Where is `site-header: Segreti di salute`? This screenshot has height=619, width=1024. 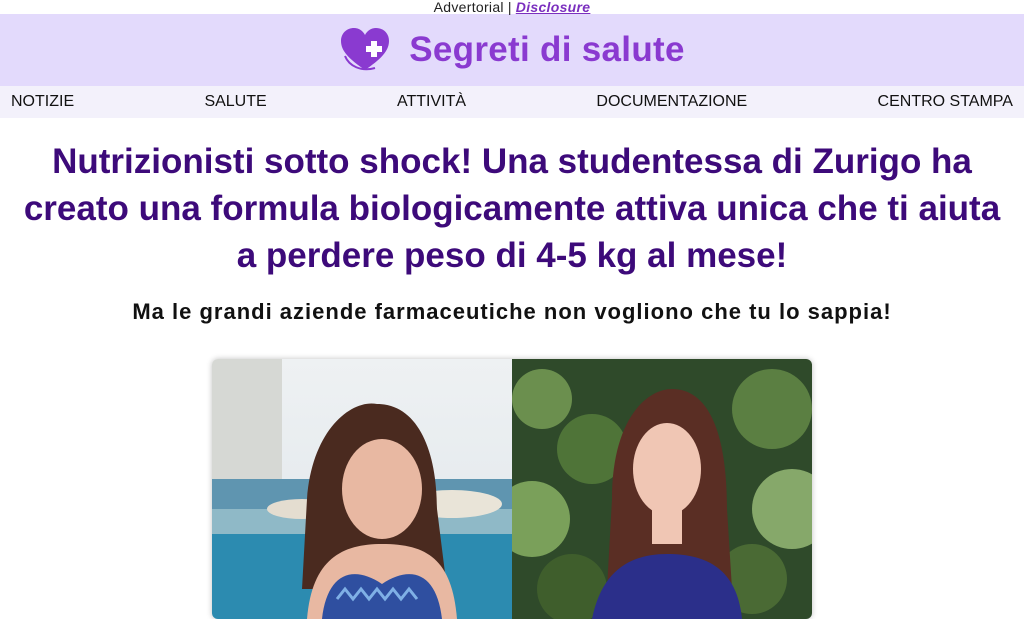
site-header: Segreti di salute is located at coordinates (512, 50).